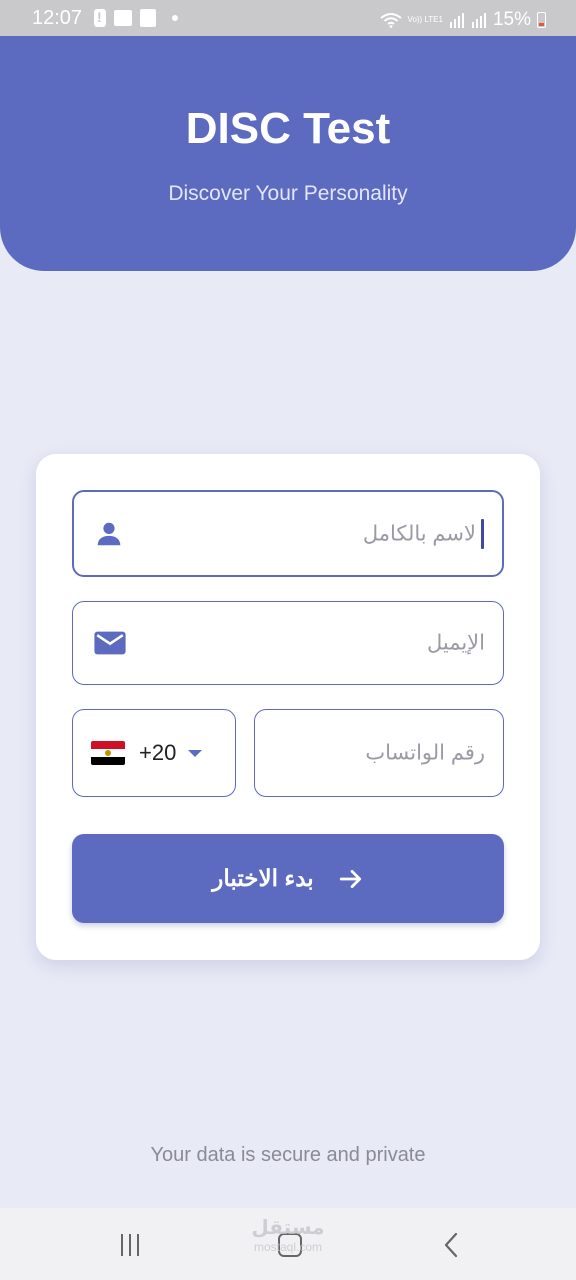  I want to click on mail-icon, so click(110, 643).